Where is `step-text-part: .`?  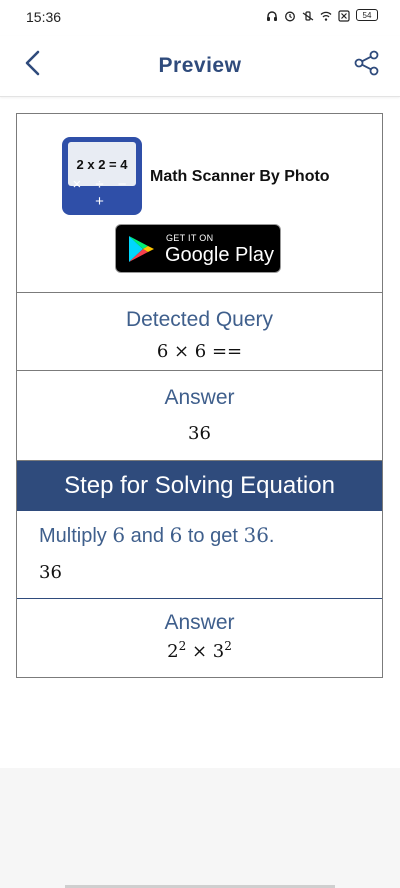 step-text-part: . is located at coordinates (271, 536).